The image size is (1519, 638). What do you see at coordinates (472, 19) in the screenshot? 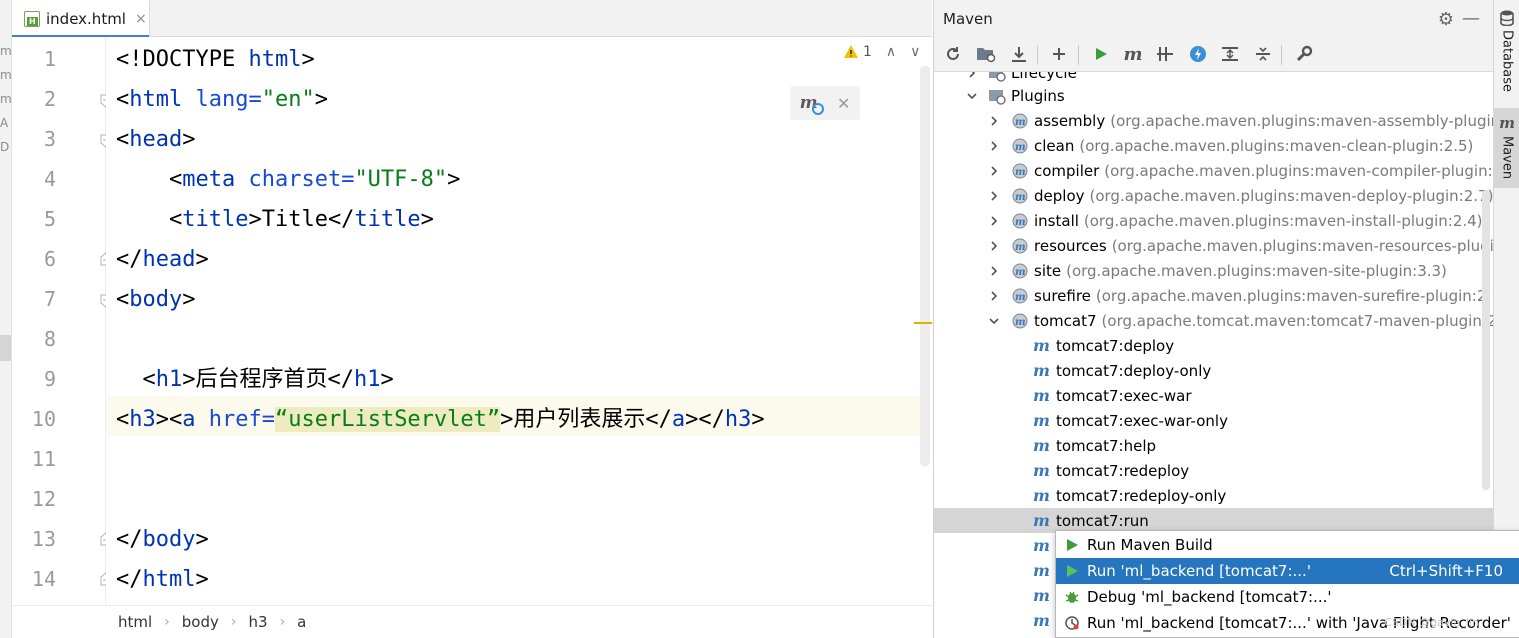
I see `editor-tab-bar: H index.html ×` at bounding box center [472, 19].